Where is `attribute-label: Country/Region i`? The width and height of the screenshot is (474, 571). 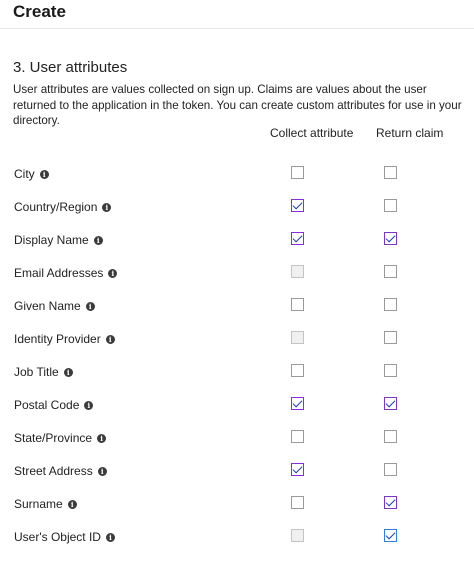
attribute-label: Country/Region i is located at coordinates (63, 207).